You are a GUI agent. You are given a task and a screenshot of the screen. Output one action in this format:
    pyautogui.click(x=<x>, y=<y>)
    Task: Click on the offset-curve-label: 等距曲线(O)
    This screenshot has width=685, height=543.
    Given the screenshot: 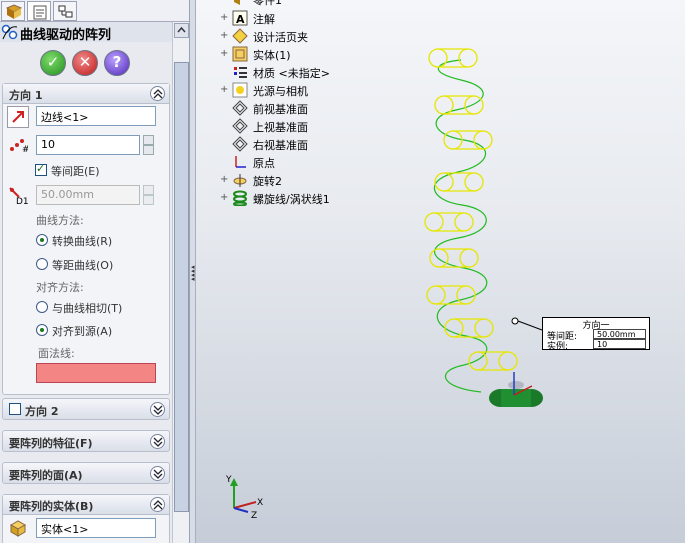 What is the action you would take?
    pyautogui.click(x=83, y=265)
    